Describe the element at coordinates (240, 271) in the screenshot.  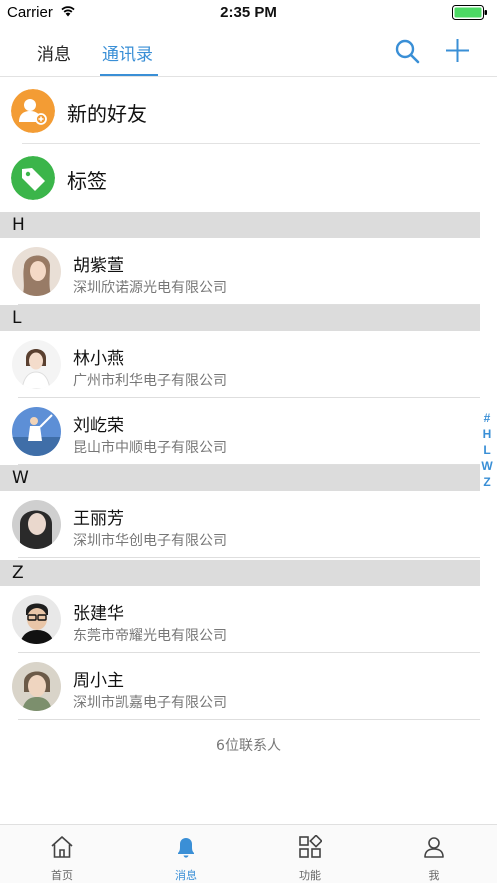
I see `contact-row: 胡紫萱 深圳欣诺源光电有限公司` at that location.